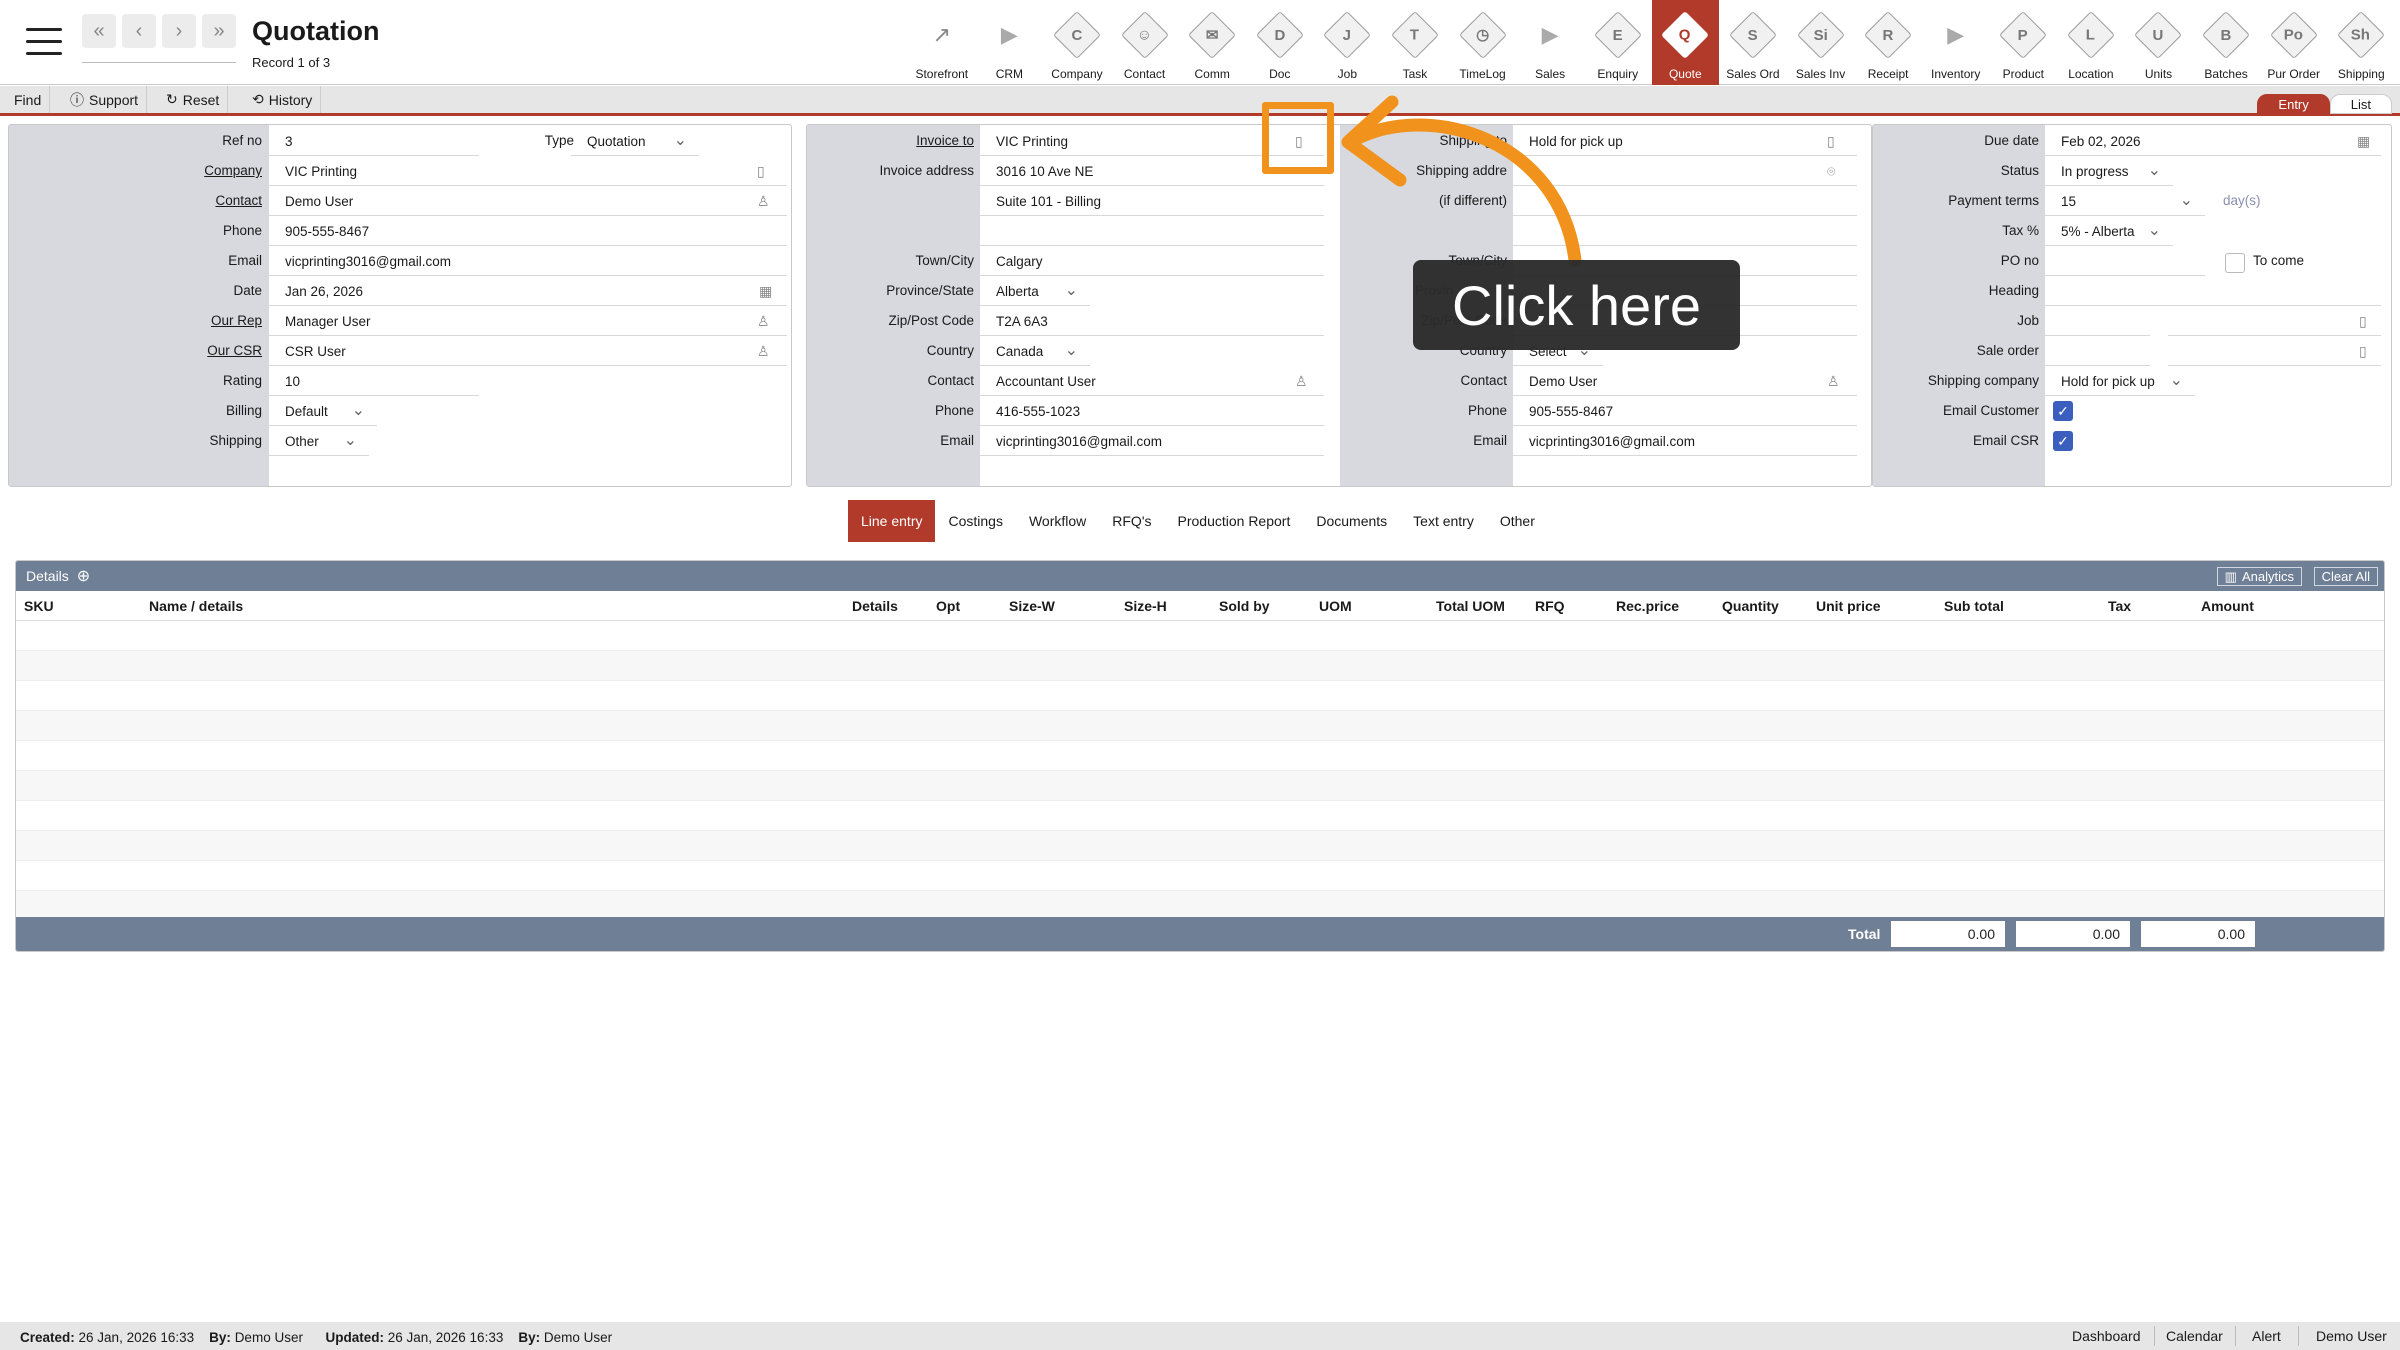  What do you see at coordinates (1035, 293) in the screenshot?
I see `province-select: Alberta` at bounding box center [1035, 293].